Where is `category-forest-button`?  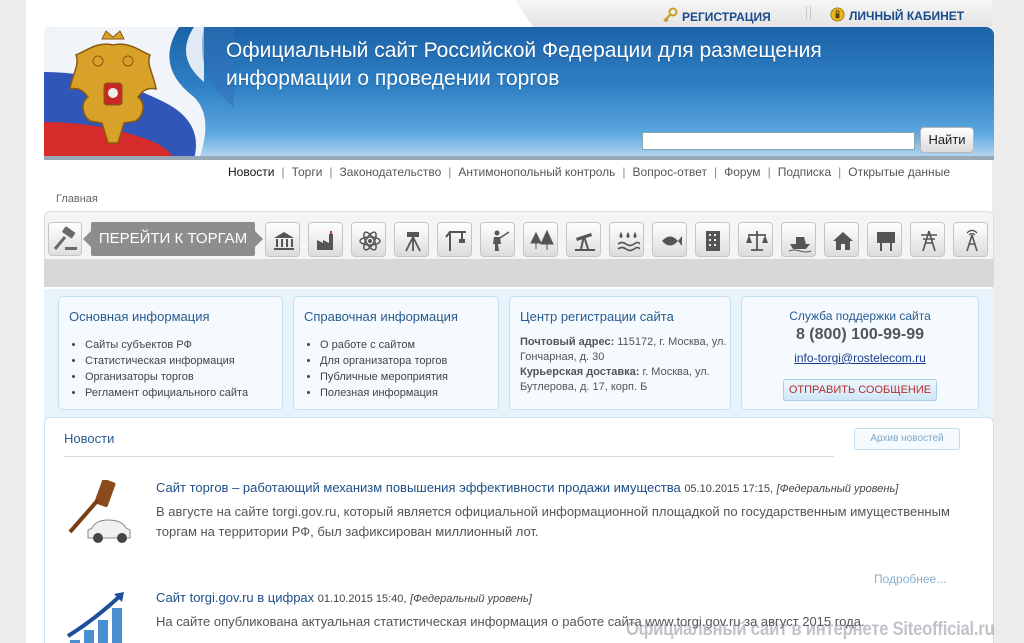
category-forest-button is located at coordinates (540, 239).